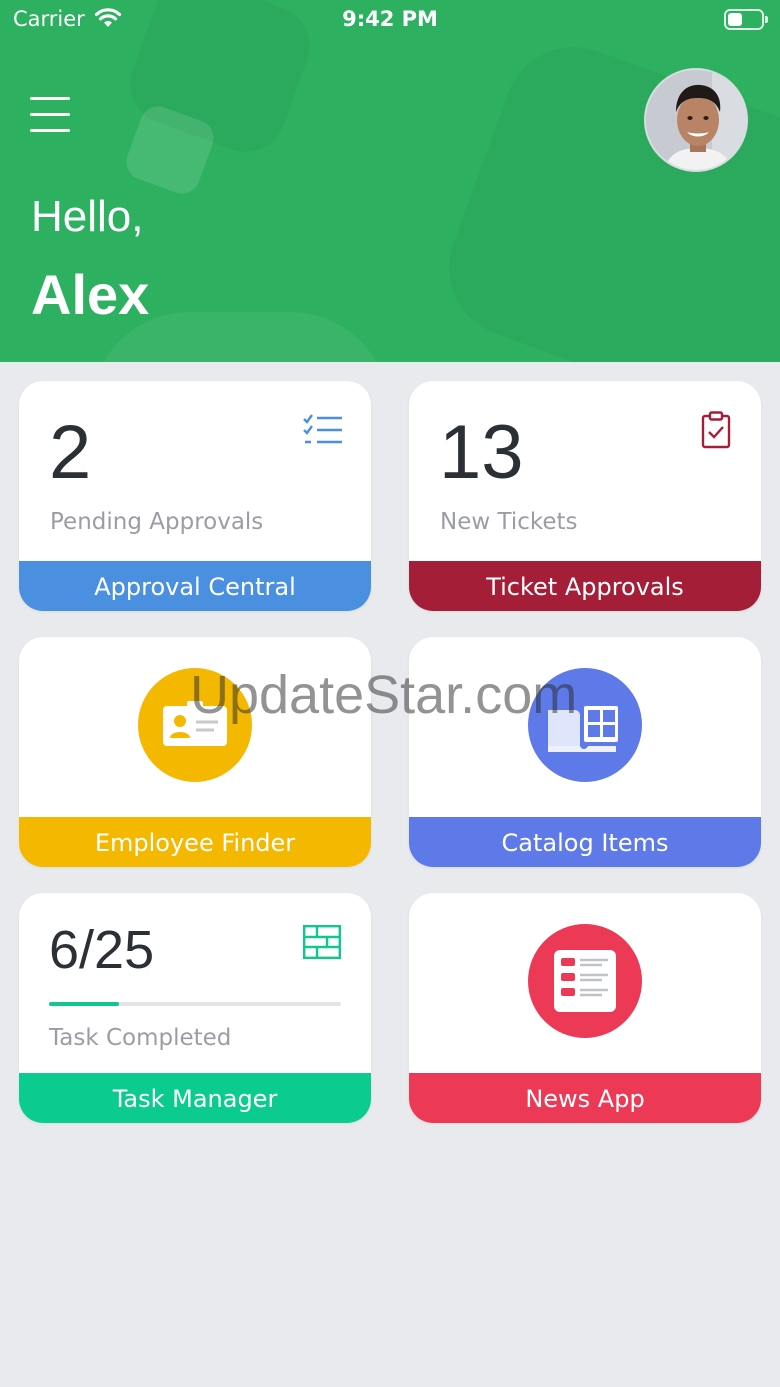 Image resolution: width=780 pixels, height=1387 pixels. What do you see at coordinates (140, 1038) in the screenshot?
I see `task-completed-label: Task Completed` at bounding box center [140, 1038].